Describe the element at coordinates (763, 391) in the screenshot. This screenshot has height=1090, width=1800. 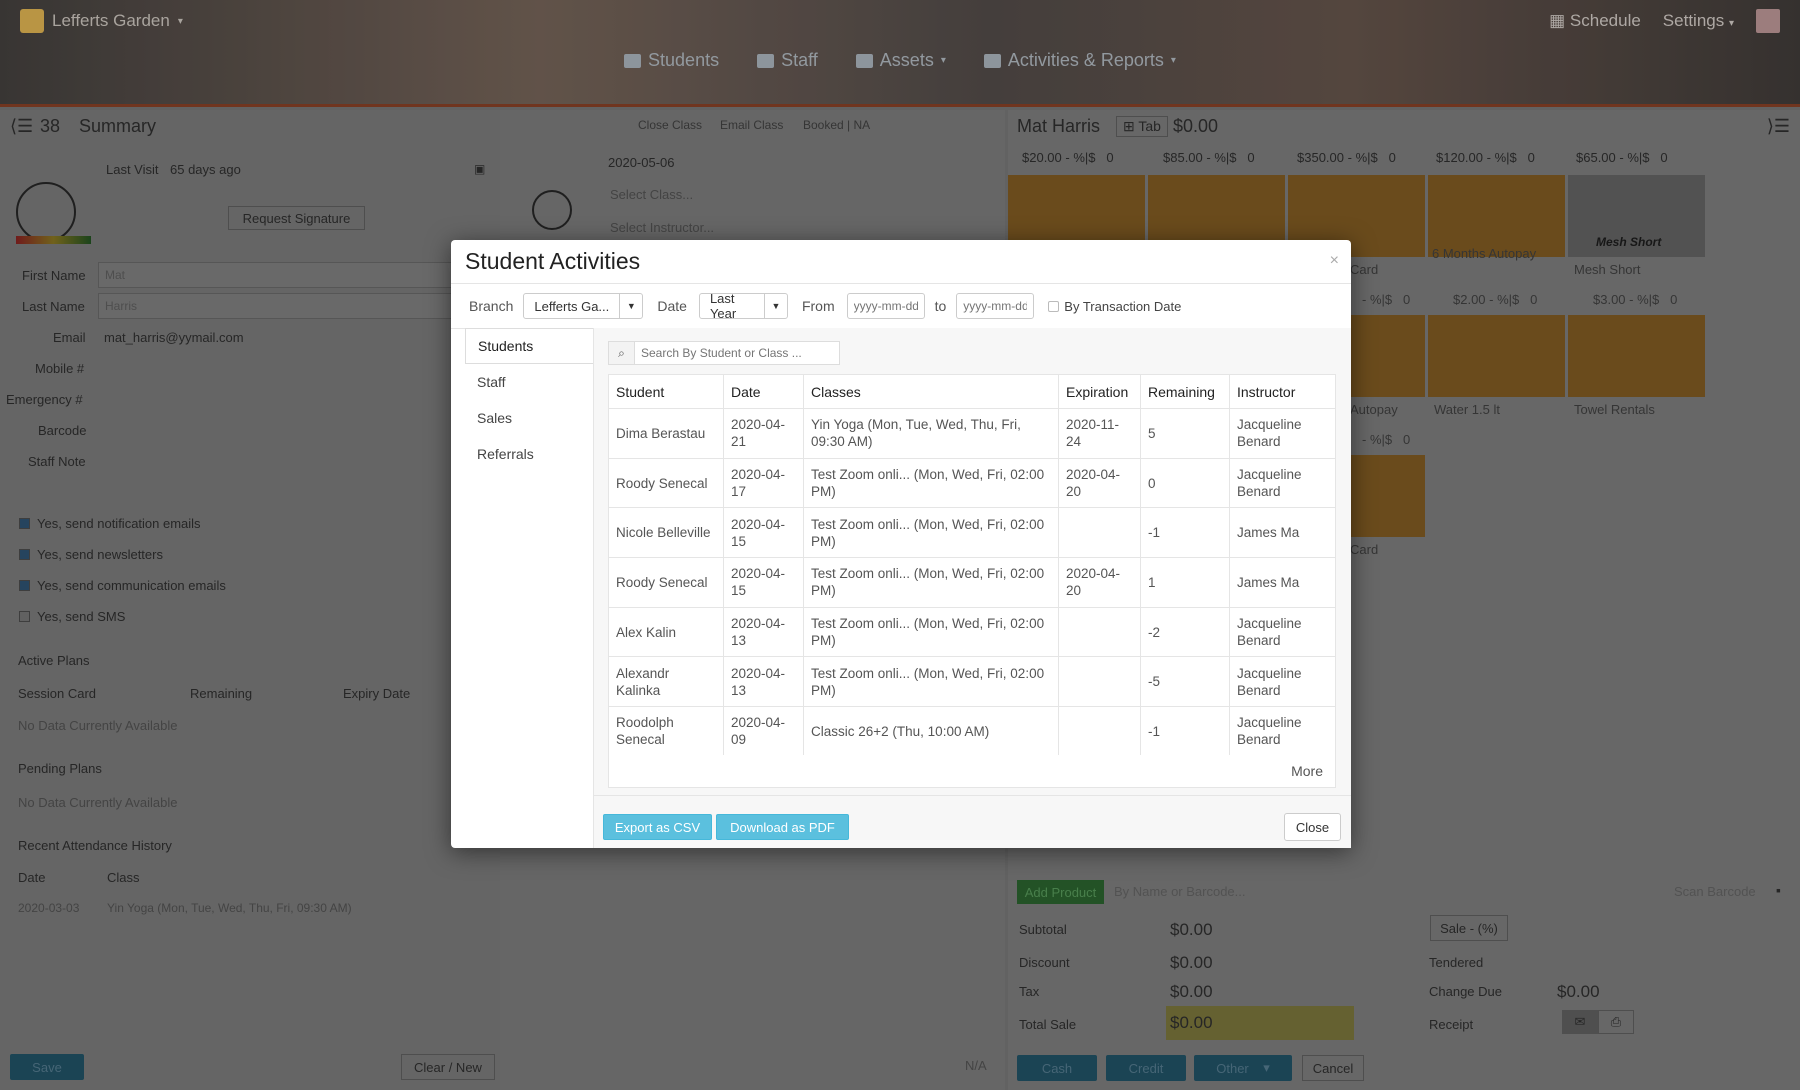
I see `col-date: Date` at that location.